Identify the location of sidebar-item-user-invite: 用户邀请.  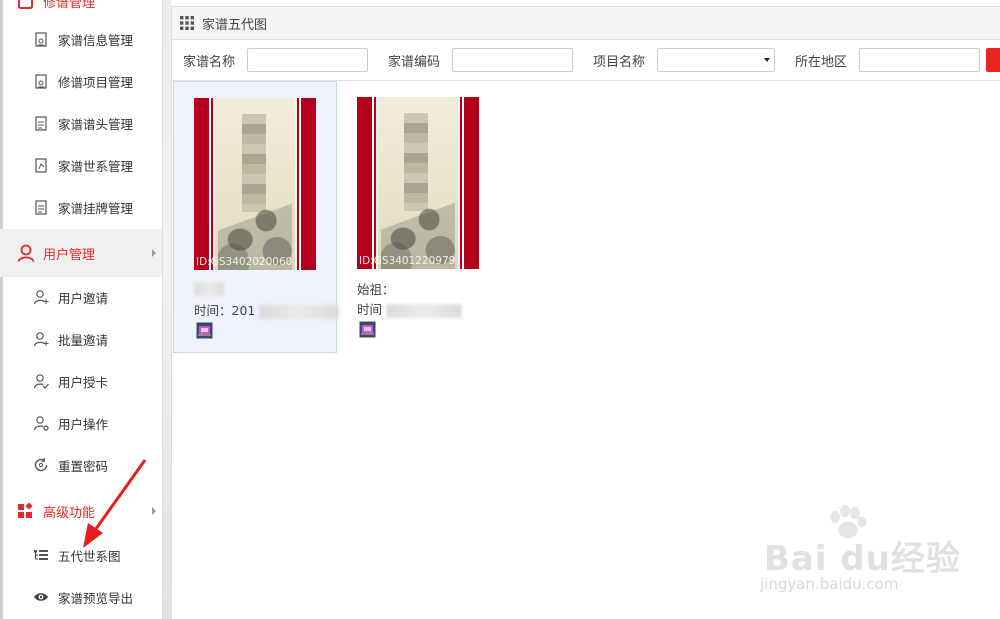
(81, 297).